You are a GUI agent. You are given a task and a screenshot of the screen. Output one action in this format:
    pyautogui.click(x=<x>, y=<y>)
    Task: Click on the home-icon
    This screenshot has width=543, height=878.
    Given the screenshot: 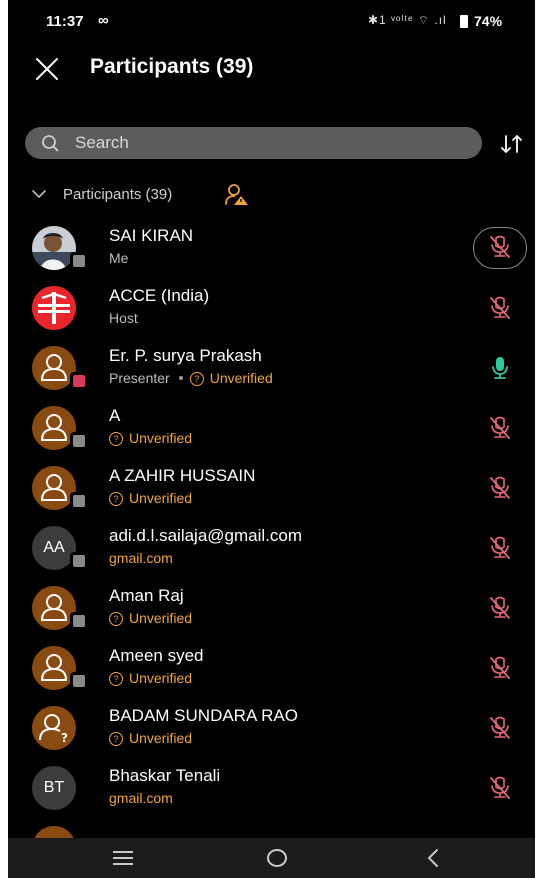 What is the action you would take?
    pyautogui.click(x=277, y=858)
    